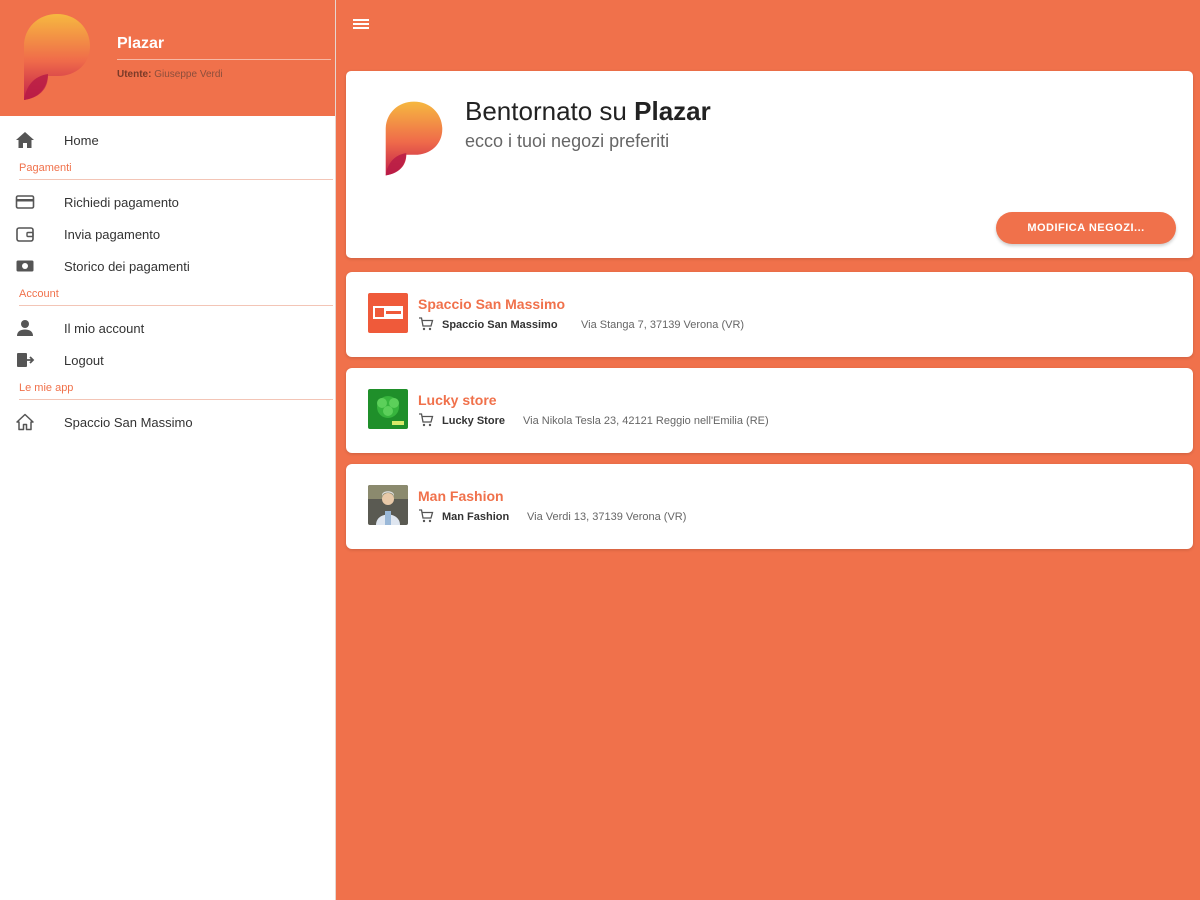 This screenshot has height=900, width=1200. What do you see at coordinates (546, 111) in the screenshot?
I see `welcome-title-prefix: Bentornato su` at bounding box center [546, 111].